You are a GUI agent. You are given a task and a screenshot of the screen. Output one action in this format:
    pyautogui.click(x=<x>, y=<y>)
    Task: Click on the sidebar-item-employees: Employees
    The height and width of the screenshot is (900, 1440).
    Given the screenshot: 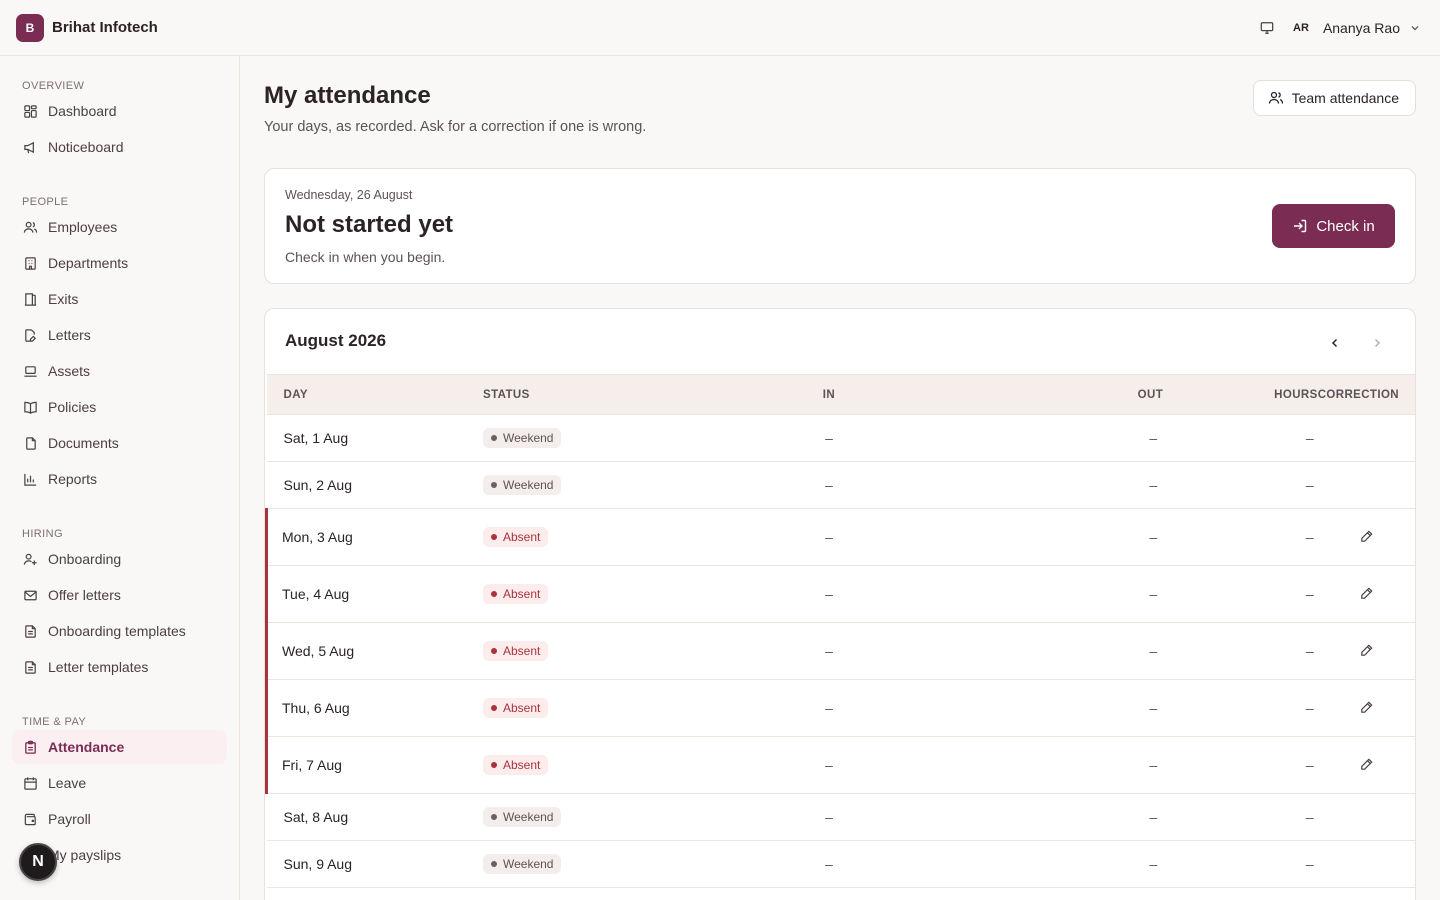 What is the action you would take?
    pyautogui.click(x=119, y=227)
    